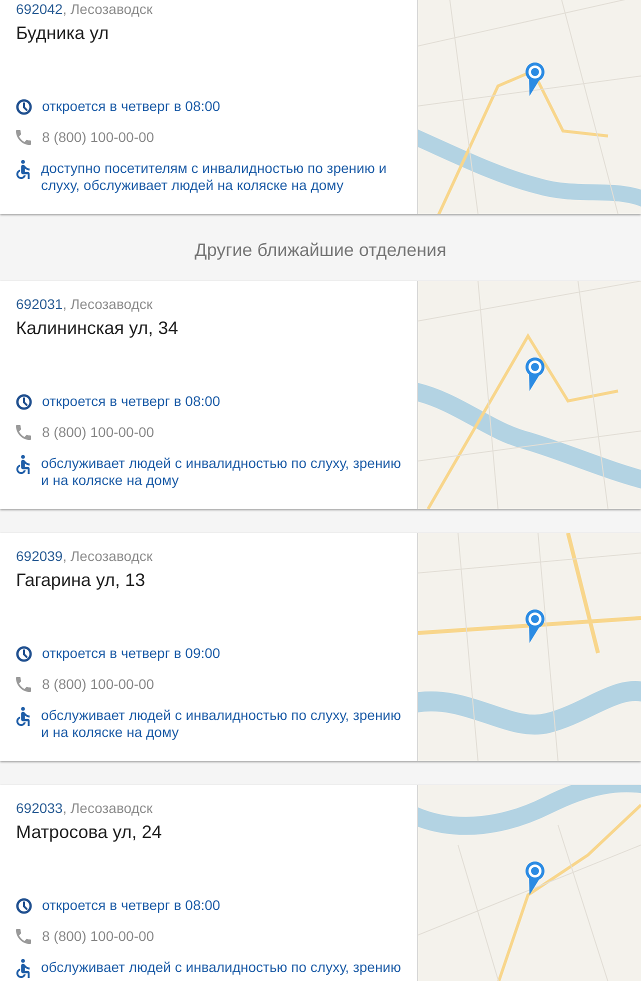 The width and height of the screenshot is (641, 981). Describe the element at coordinates (84, 556) in the screenshot. I see `postcode-city-text: 692039, Лесозаводск` at that location.